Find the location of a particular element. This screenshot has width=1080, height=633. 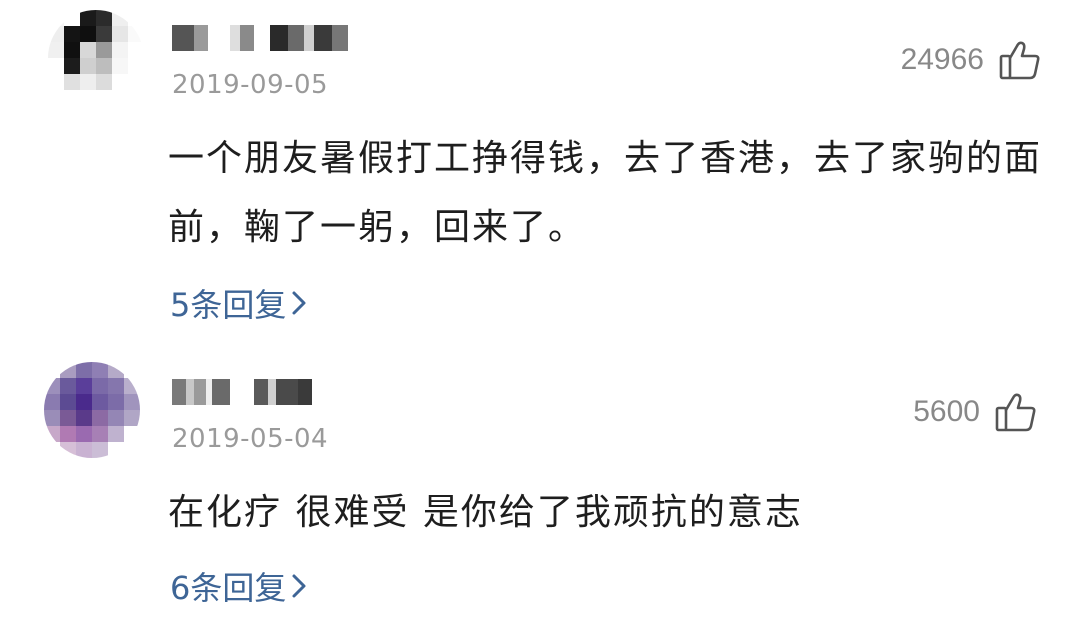

view-replies-link: 6条回复 is located at coordinates (239, 586).